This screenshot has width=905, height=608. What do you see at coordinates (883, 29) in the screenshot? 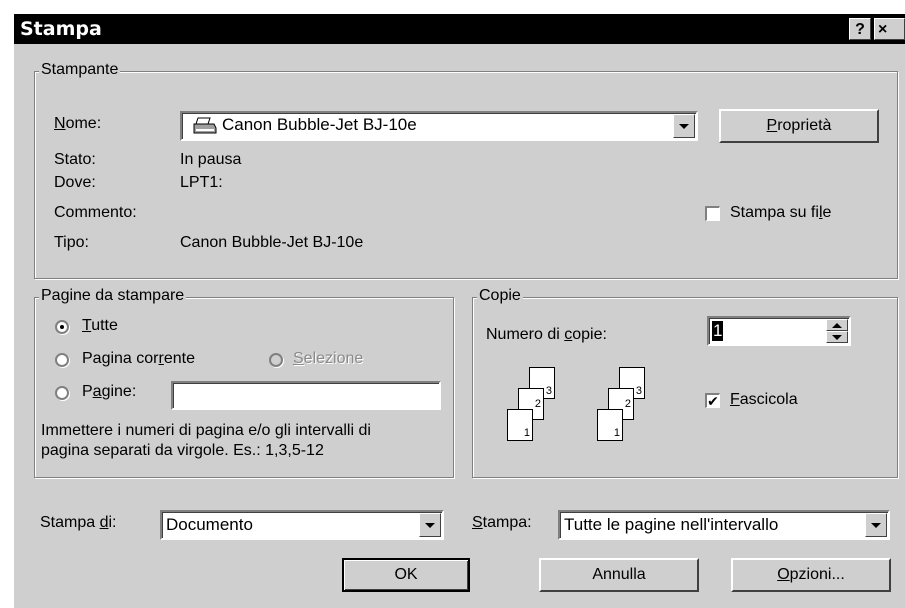
I see `close-icon: ×` at bounding box center [883, 29].